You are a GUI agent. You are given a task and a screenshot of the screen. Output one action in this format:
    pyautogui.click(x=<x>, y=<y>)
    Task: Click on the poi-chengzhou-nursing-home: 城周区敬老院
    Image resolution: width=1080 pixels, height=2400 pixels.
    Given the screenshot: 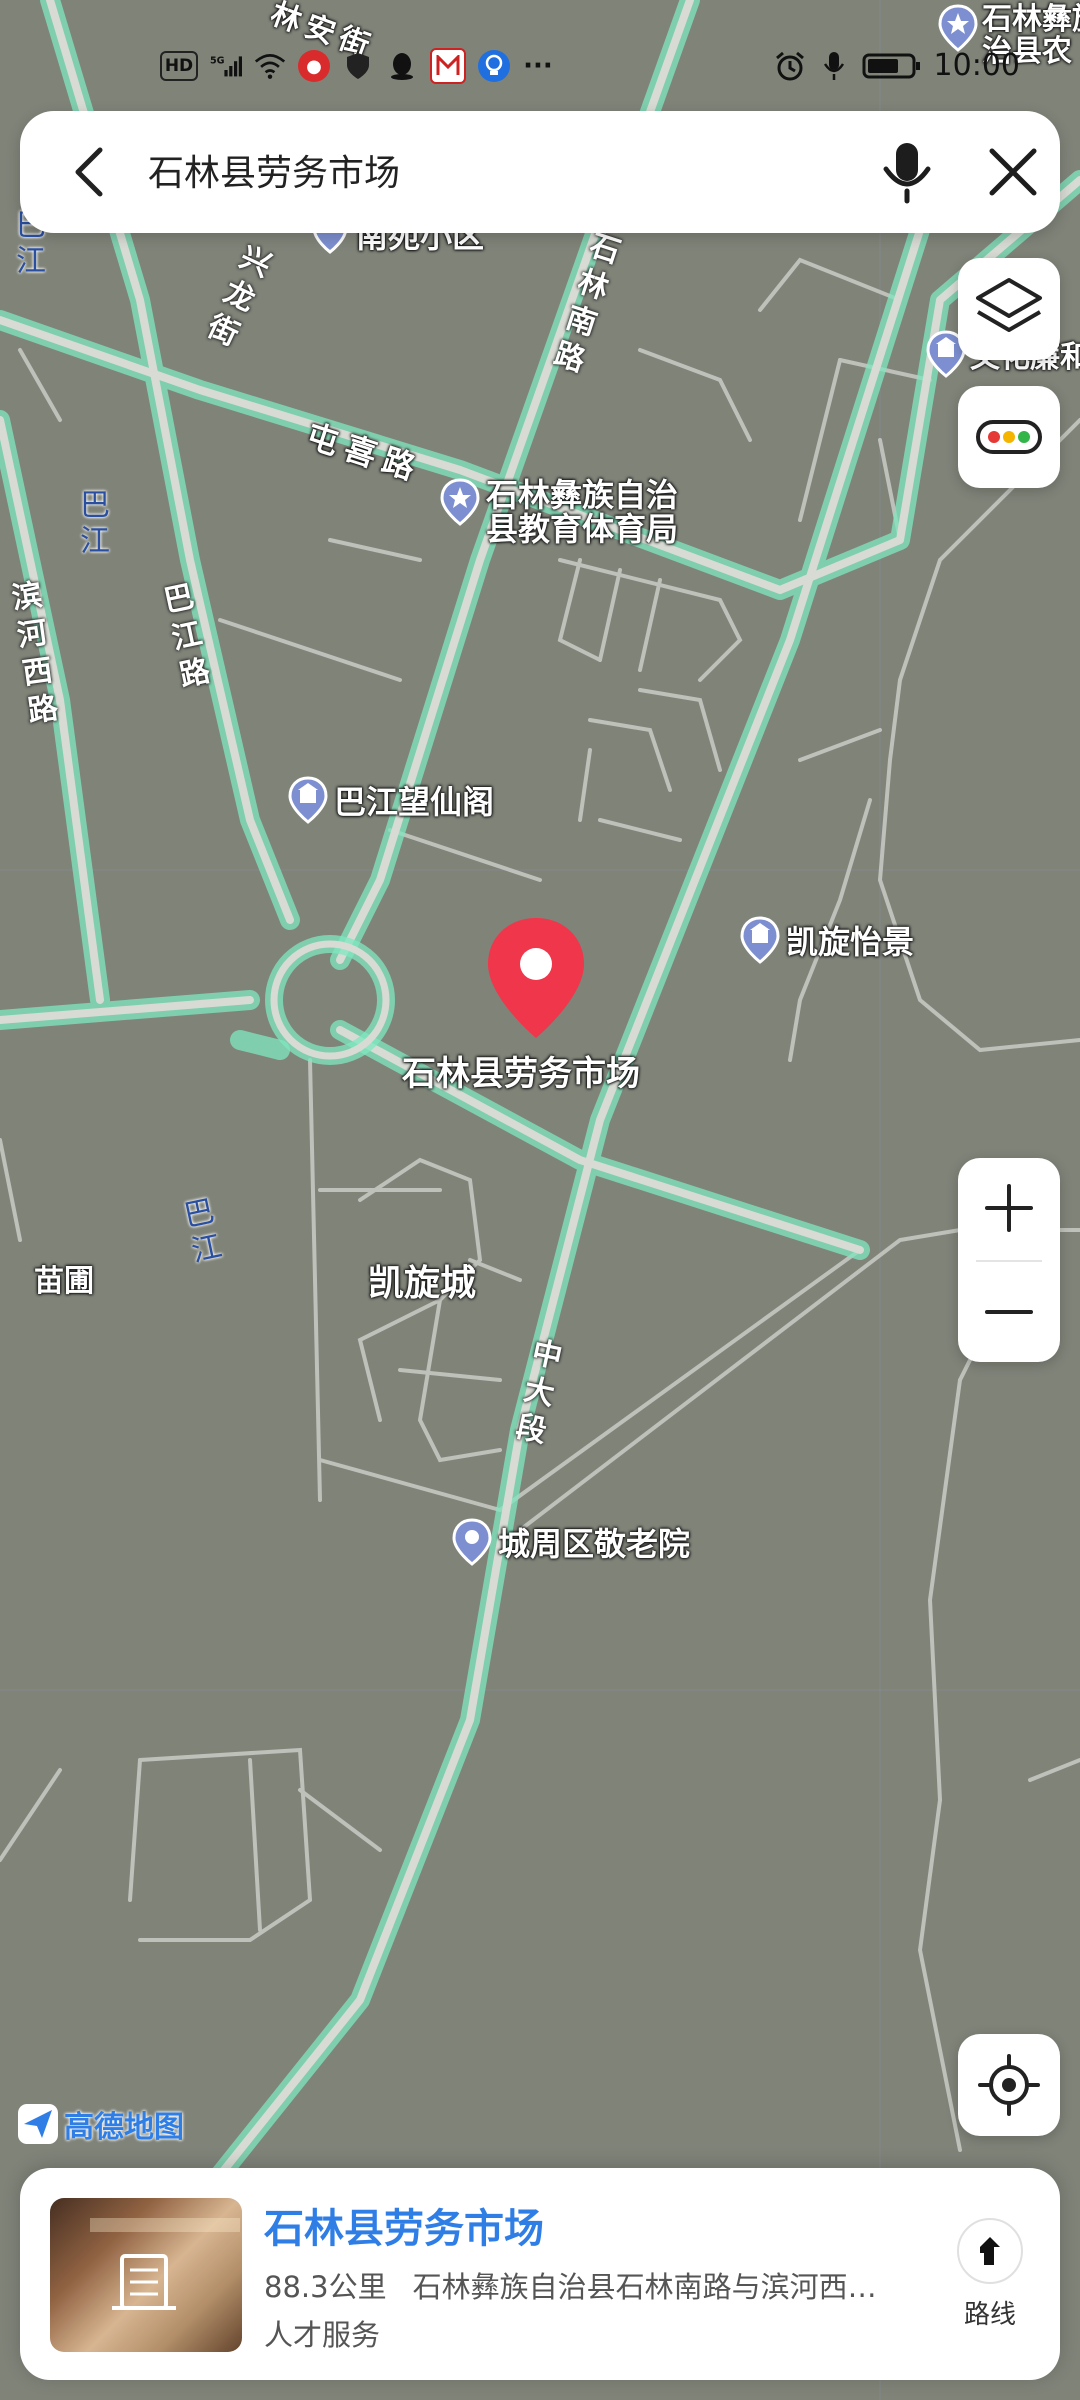 What is the action you would take?
    pyautogui.click(x=571, y=1542)
    